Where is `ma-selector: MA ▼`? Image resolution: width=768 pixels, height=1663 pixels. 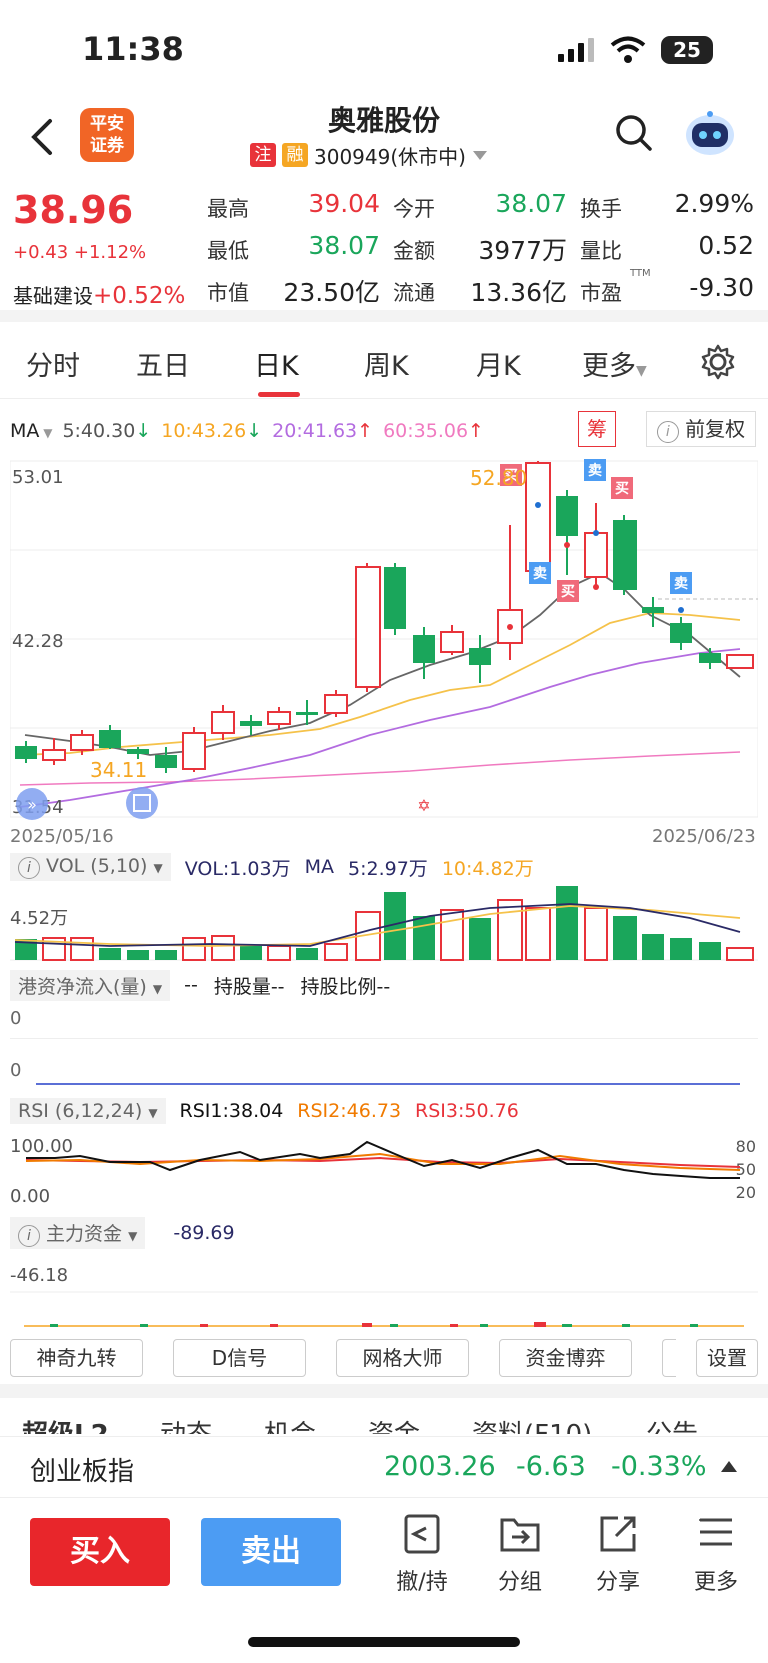
ma-selector: MA ▼ is located at coordinates (31, 431).